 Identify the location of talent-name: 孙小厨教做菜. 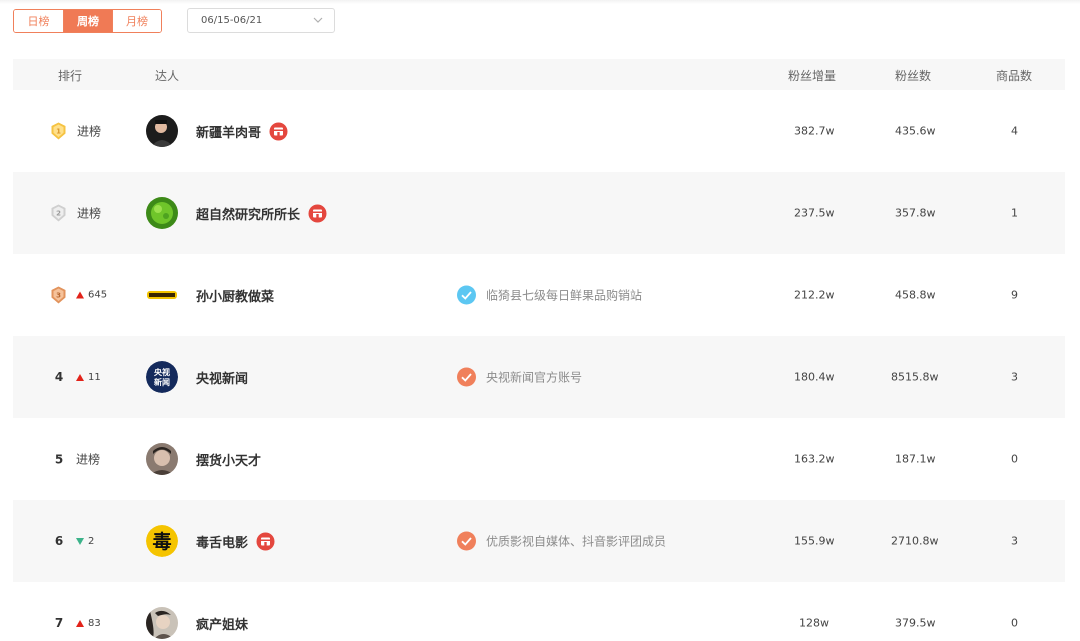
(235, 295).